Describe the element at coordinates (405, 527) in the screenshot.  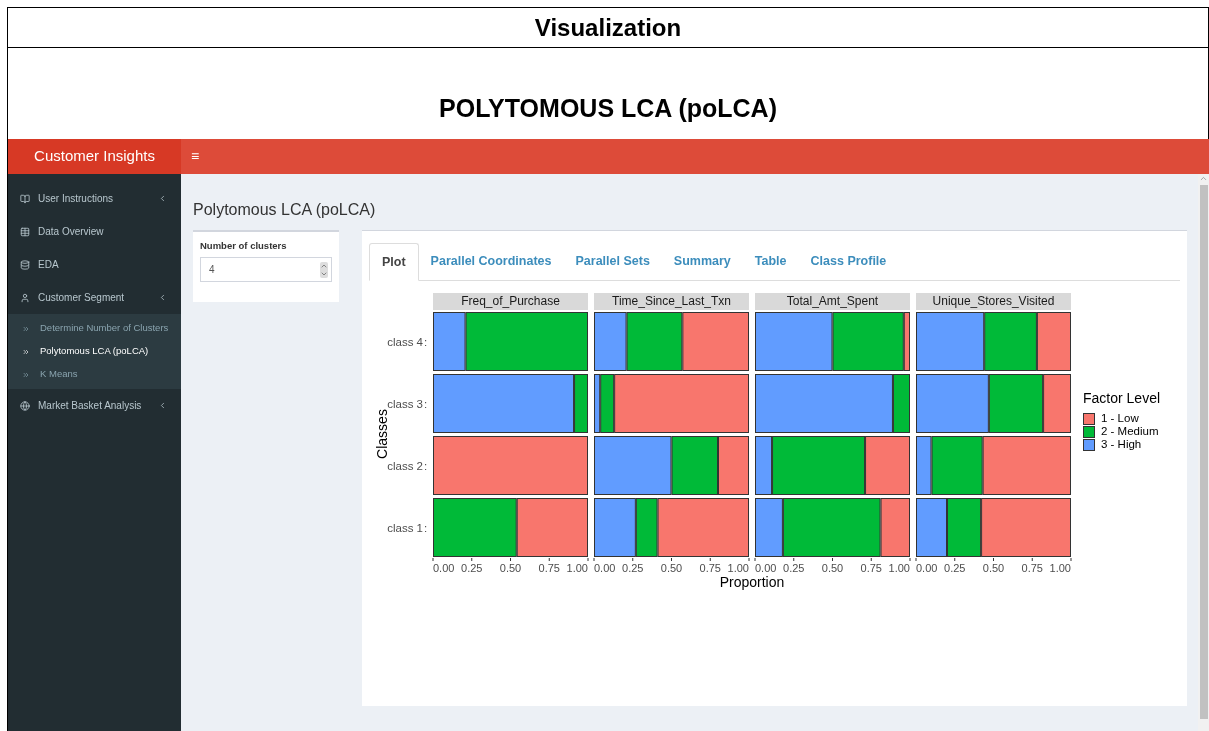
I see `y-tick-label: class 1` at that location.